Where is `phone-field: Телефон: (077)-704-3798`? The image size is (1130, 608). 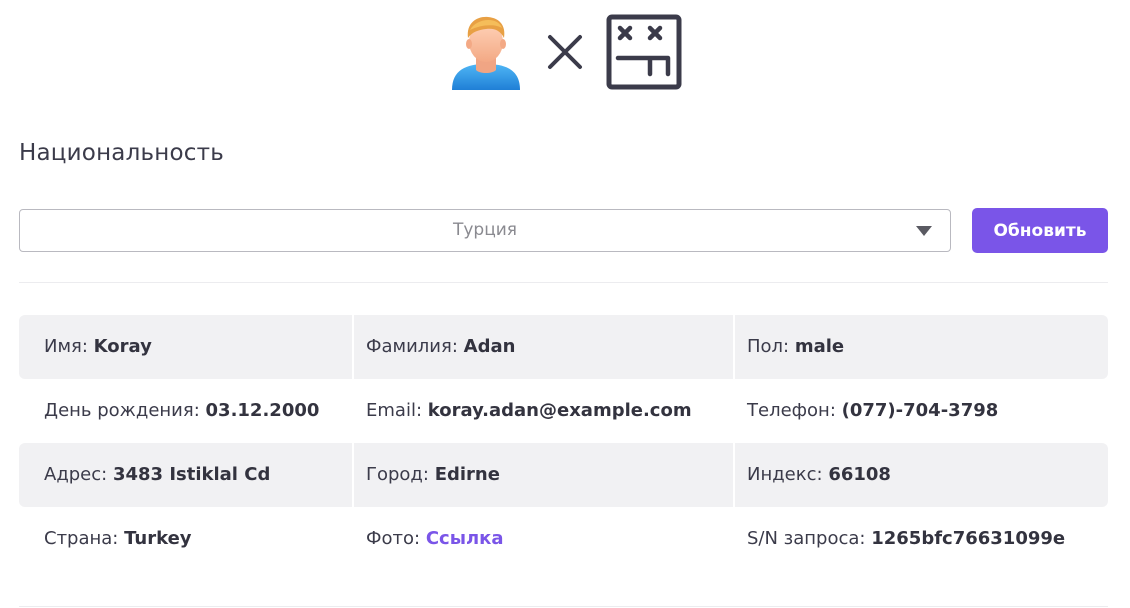
phone-field: Телефон: (077)-704-3798 is located at coordinates (872, 411).